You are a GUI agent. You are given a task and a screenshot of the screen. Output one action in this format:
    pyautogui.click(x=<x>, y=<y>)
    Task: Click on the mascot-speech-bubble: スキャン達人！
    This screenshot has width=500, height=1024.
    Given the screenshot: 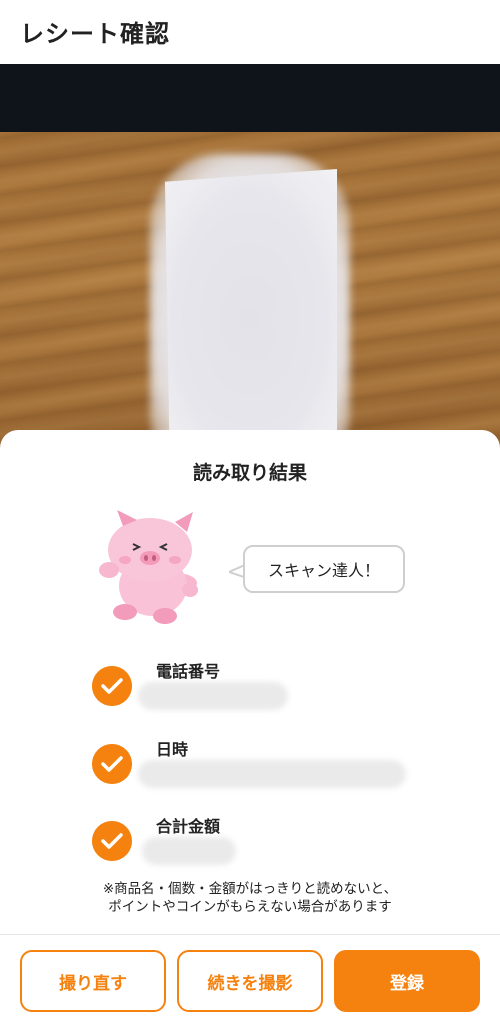 What is the action you would take?
    pyautogui.click(x=324, y=569)
    